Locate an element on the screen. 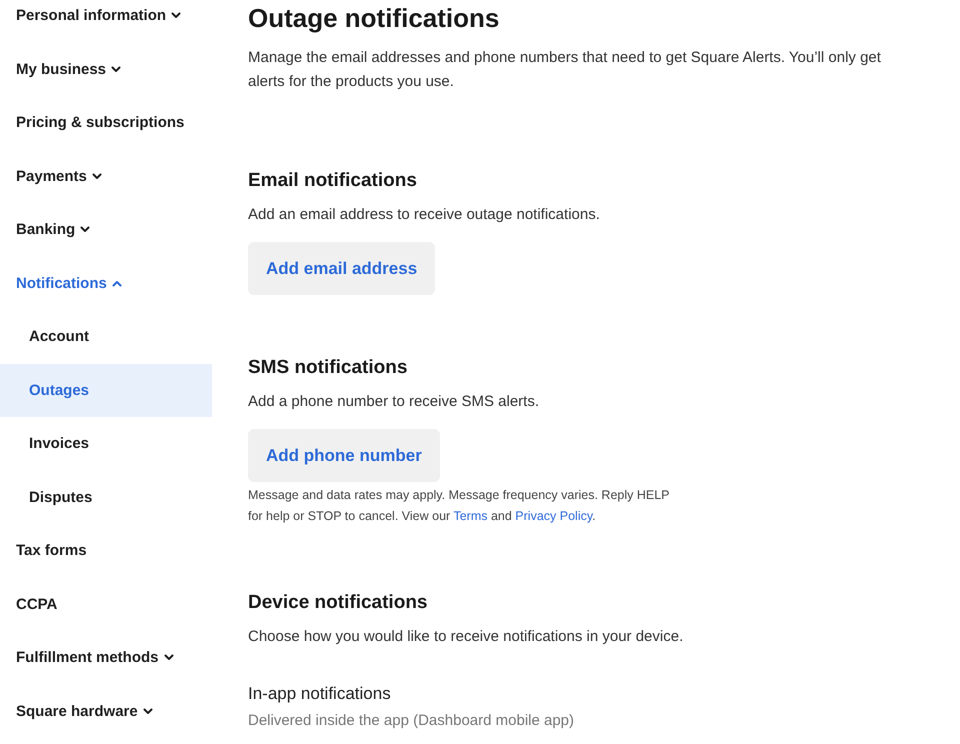 The width and height of the screenshot is (960, 744). sidebar-subitem: Invoices is located at coordinates (106, 443).